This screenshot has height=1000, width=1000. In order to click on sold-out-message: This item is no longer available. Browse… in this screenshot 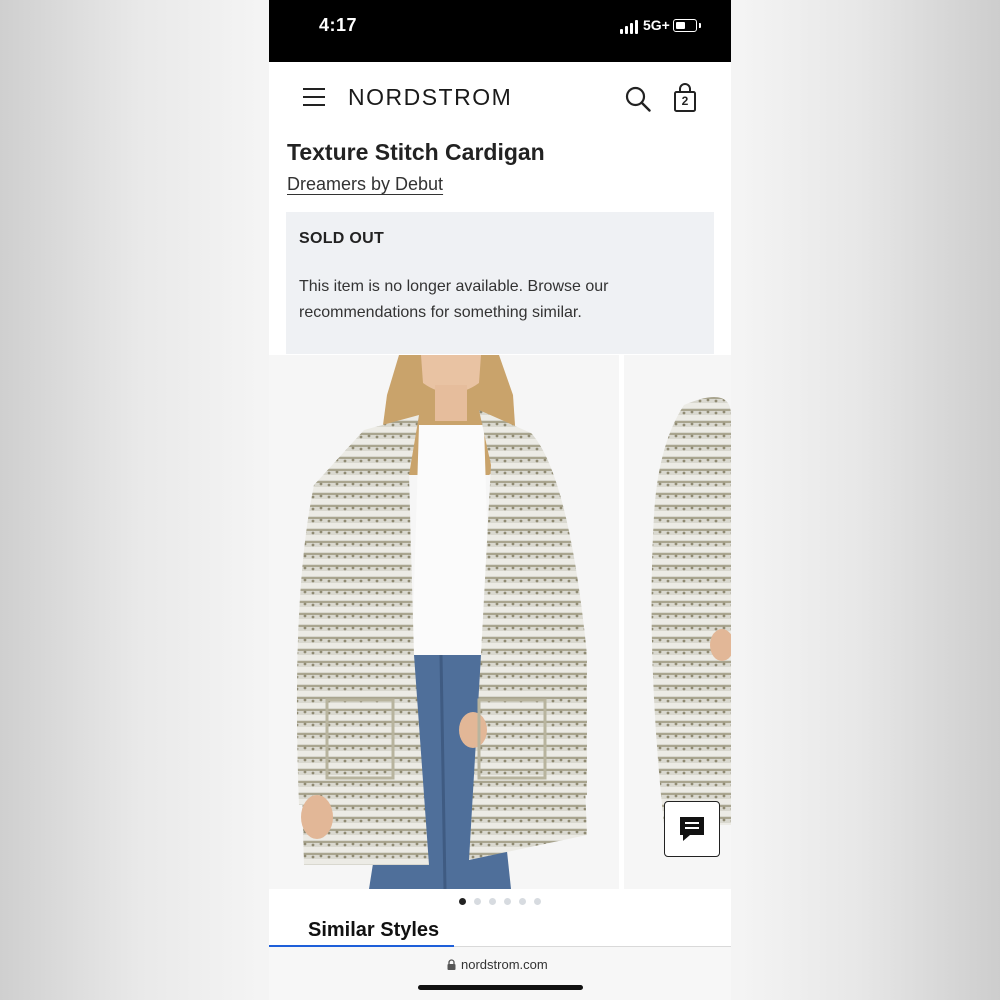, I will do `click(454, 299)`.